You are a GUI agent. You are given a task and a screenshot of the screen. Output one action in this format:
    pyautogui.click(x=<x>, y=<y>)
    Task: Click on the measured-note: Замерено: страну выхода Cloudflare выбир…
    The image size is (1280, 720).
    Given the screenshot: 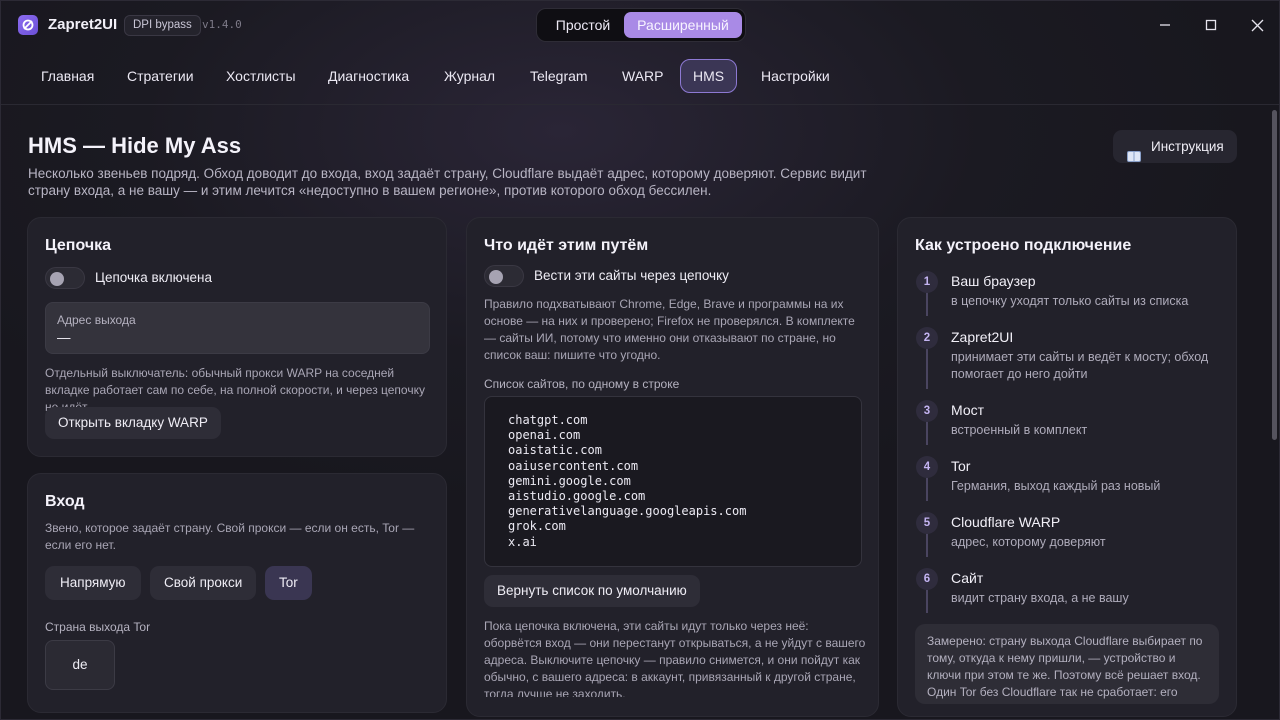 What is the action you would take?
    pyautogui.click(x=1065, y=666)
    